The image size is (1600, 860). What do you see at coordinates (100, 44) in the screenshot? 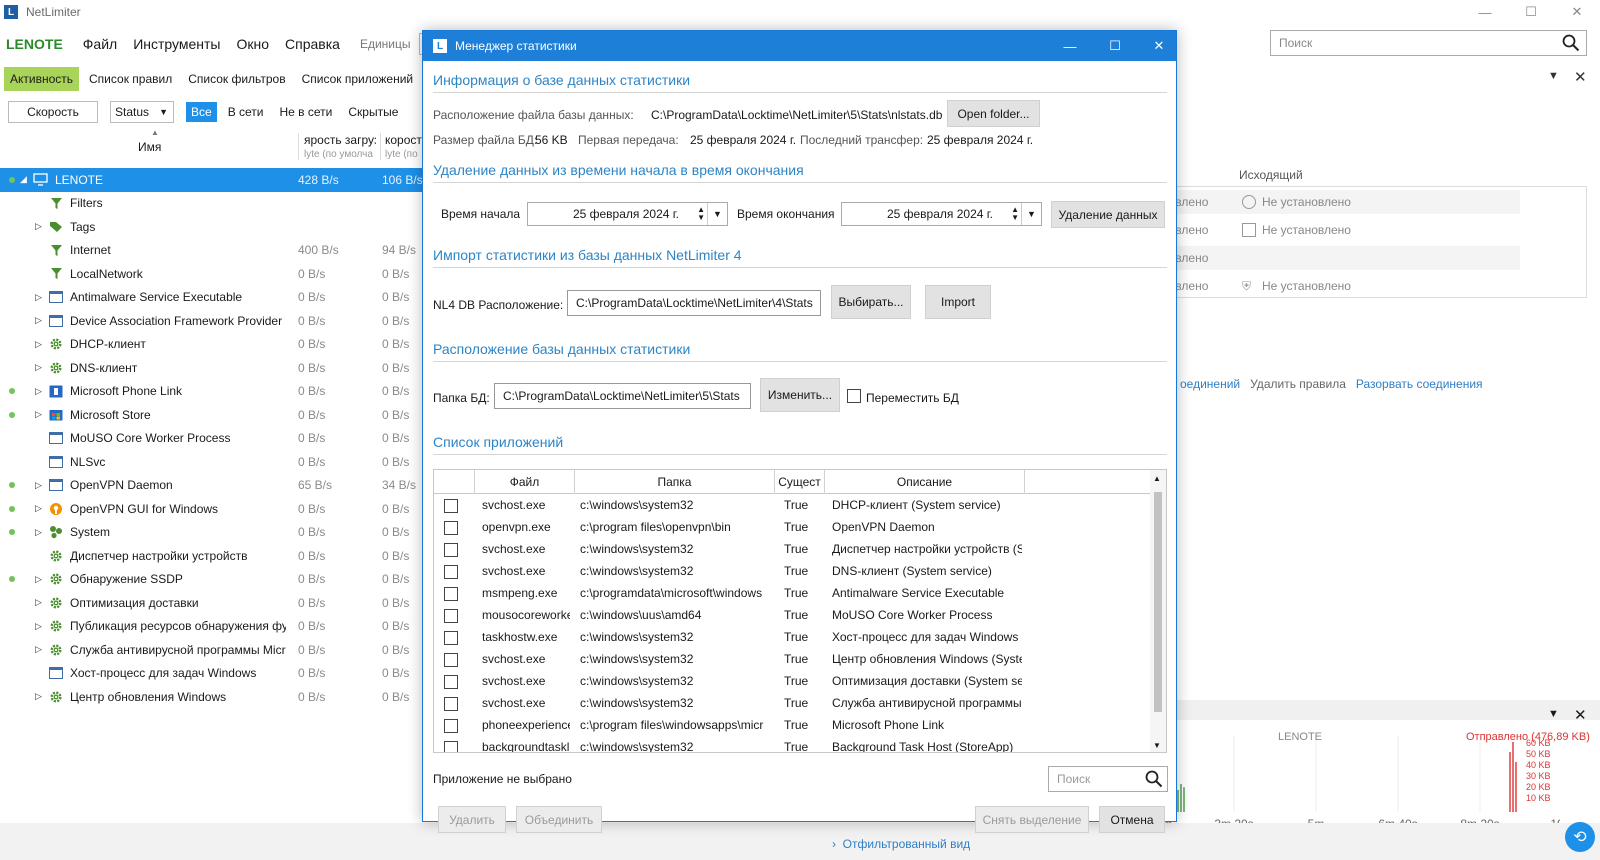
I see `menu-file: Файл` at bounding box center [100, 44].